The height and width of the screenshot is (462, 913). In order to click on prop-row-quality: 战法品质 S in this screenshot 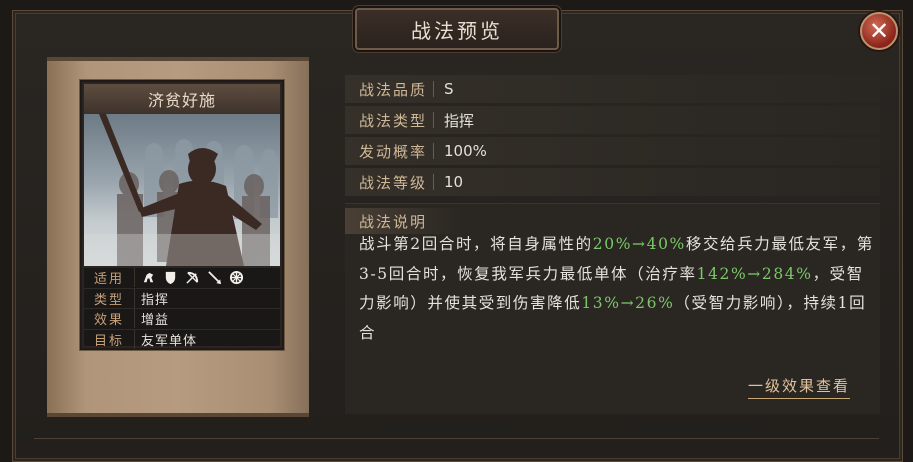, I will do `click(612, 89)`.